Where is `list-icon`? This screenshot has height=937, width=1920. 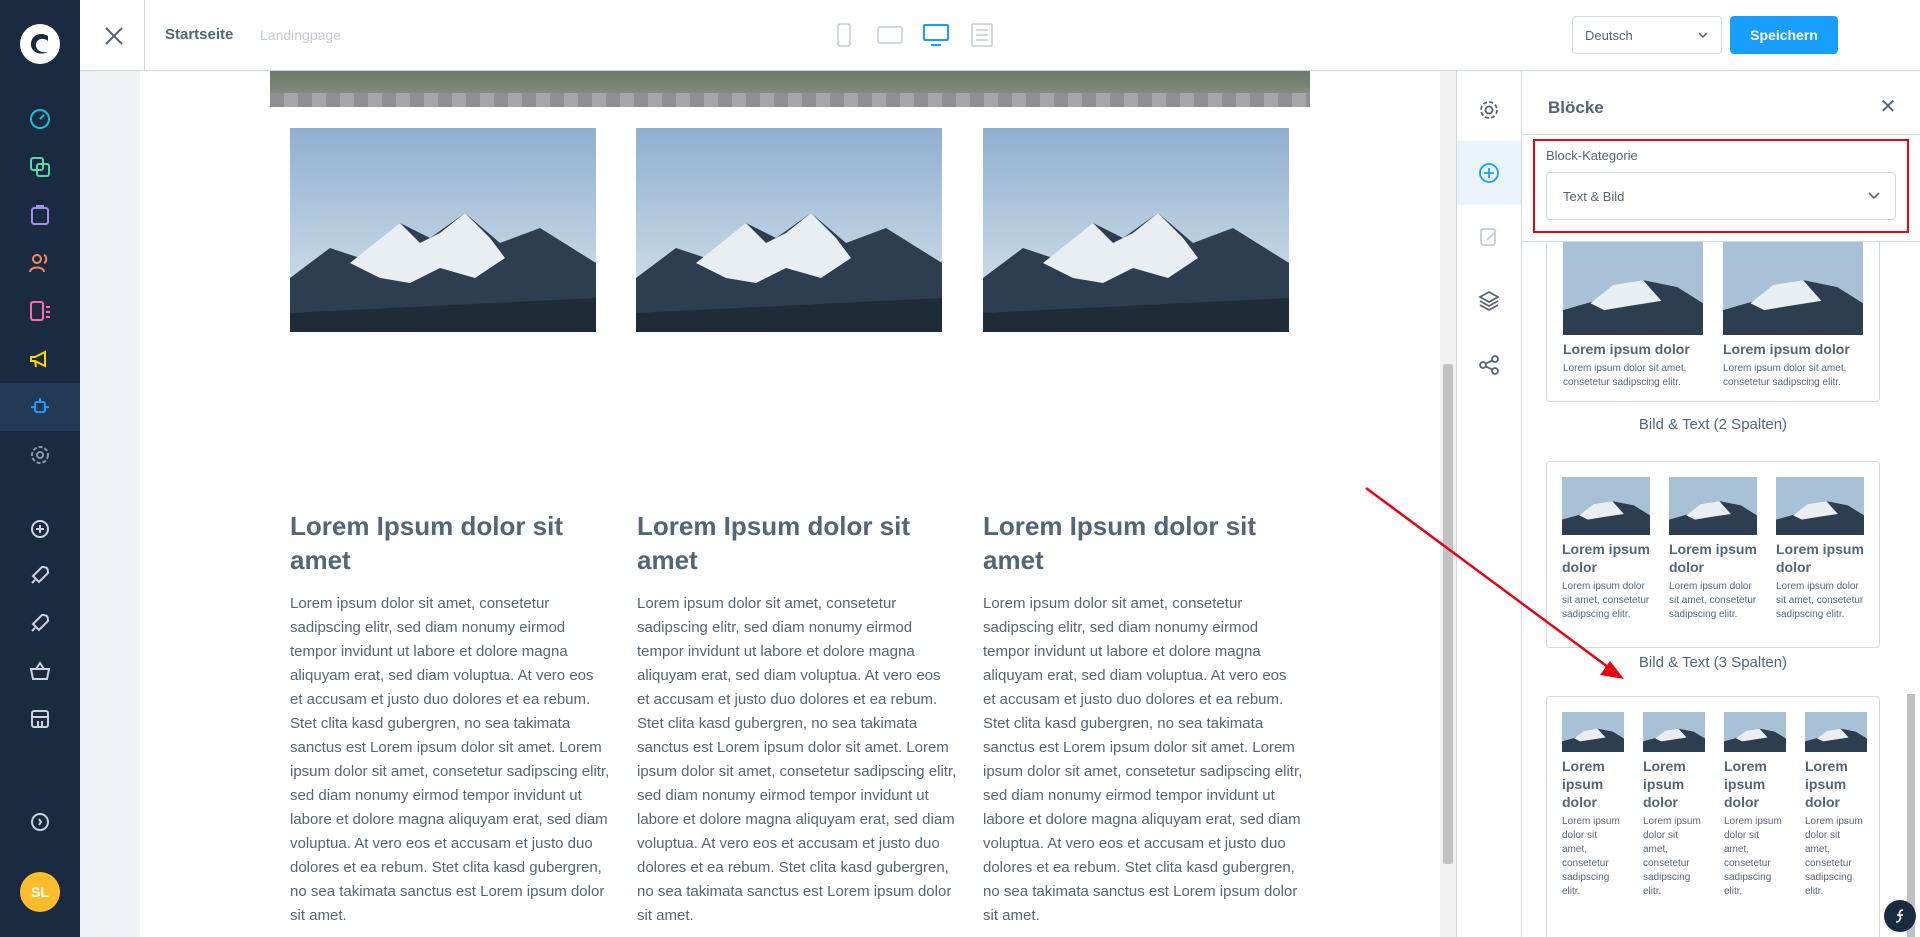 list-icon is located at coordinates (982, 35).